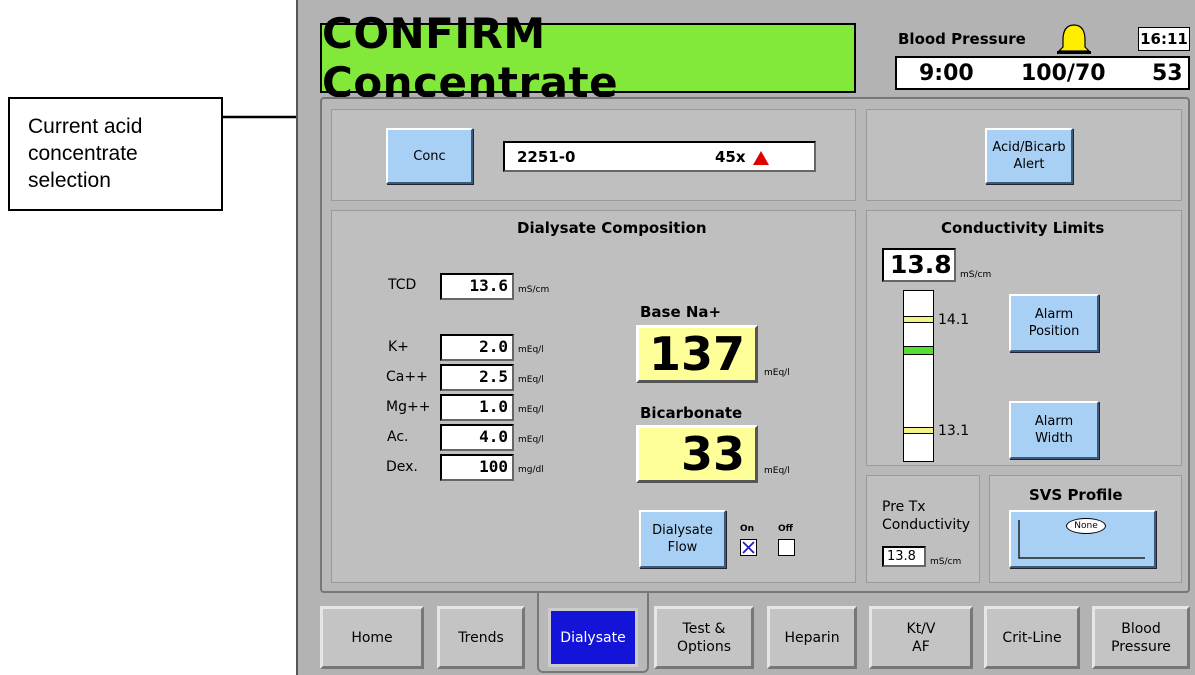 This screenshot has width=1195, height=675. Describe the element at coordinates (534, 290) in the screenshot. I see `tcd-unit: mS/cm` at that location.